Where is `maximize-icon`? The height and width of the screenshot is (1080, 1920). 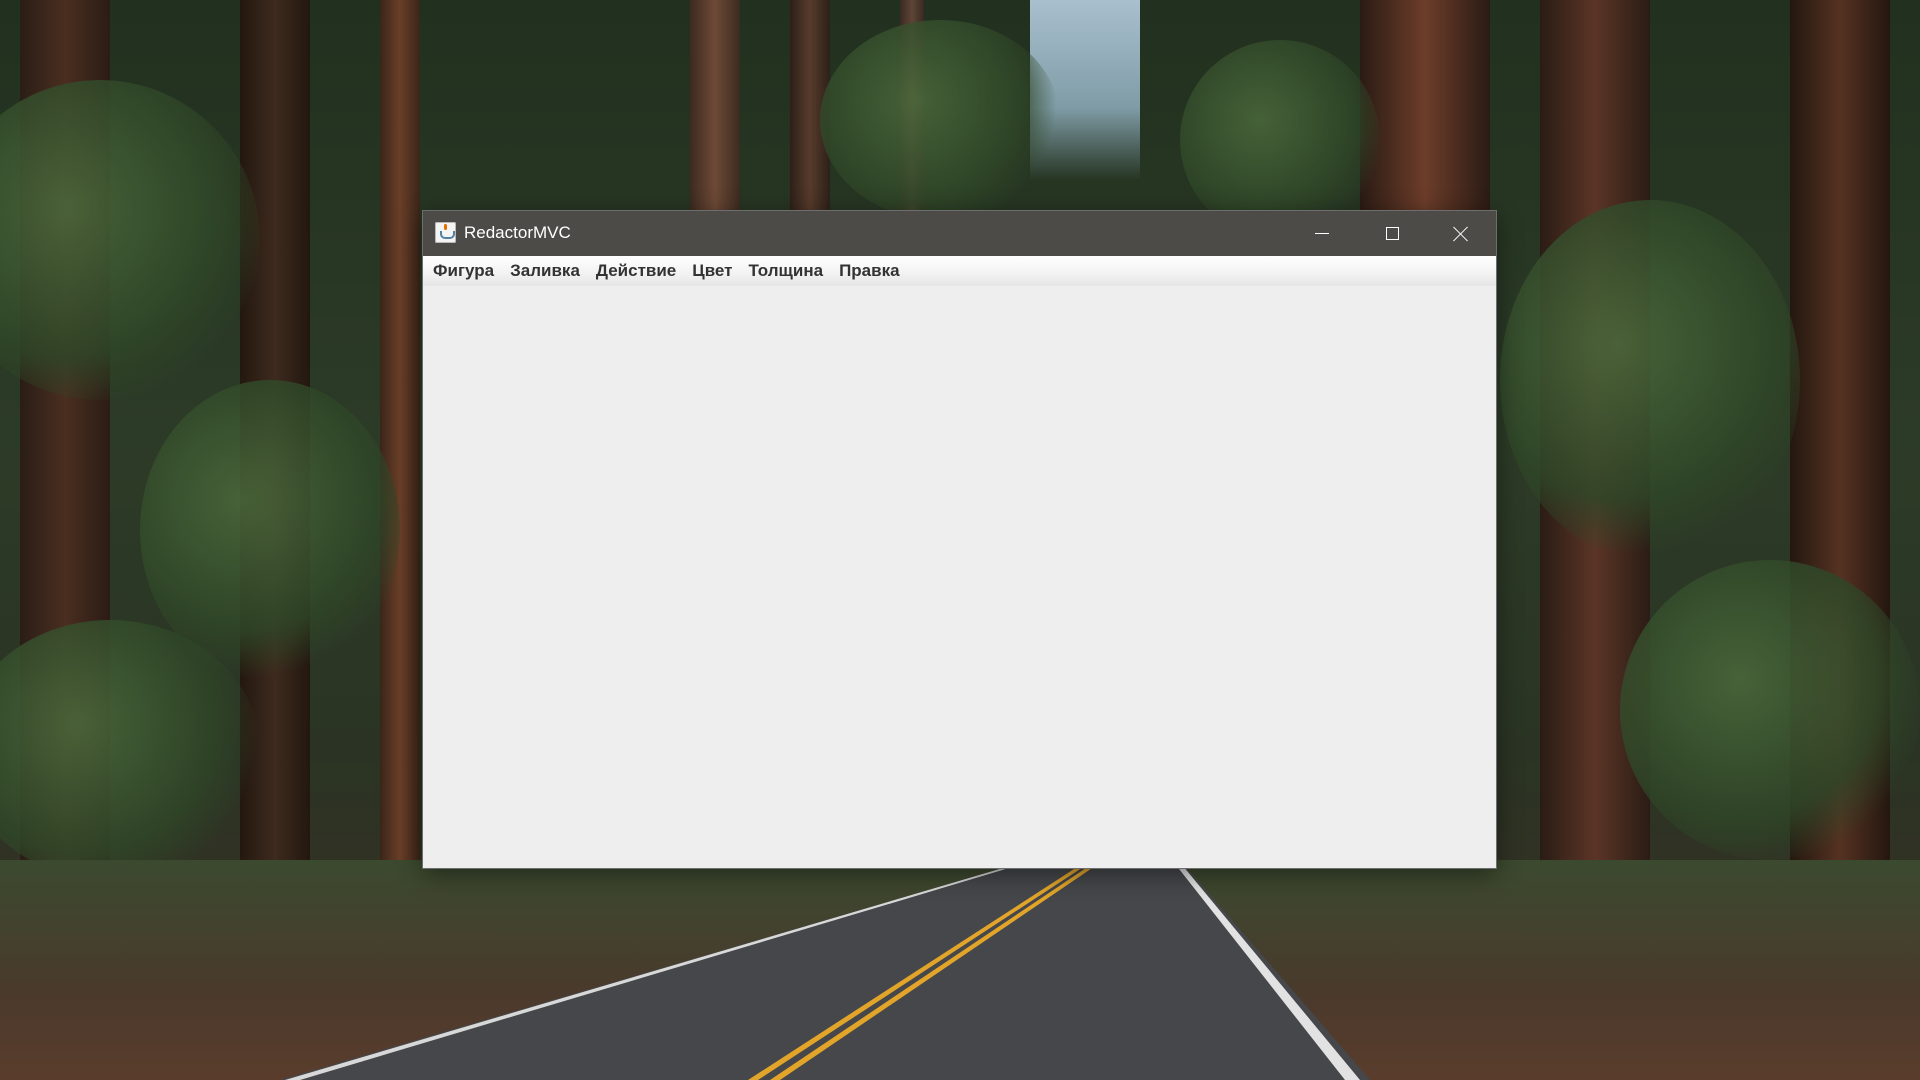
maximize-icon is located at coordinates (1392, 233).